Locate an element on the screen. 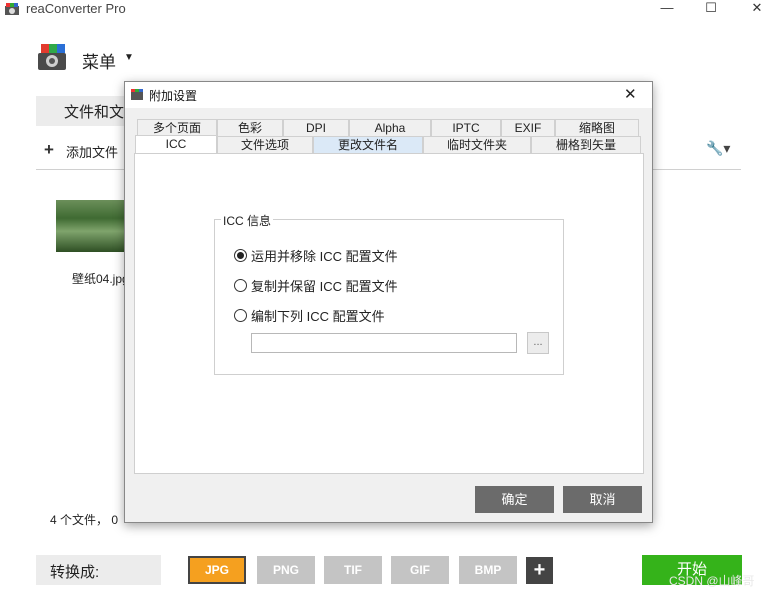 This screenshot has width=773, height=596. add-file-button: 添加文件 is located at coordinates (92, 151).